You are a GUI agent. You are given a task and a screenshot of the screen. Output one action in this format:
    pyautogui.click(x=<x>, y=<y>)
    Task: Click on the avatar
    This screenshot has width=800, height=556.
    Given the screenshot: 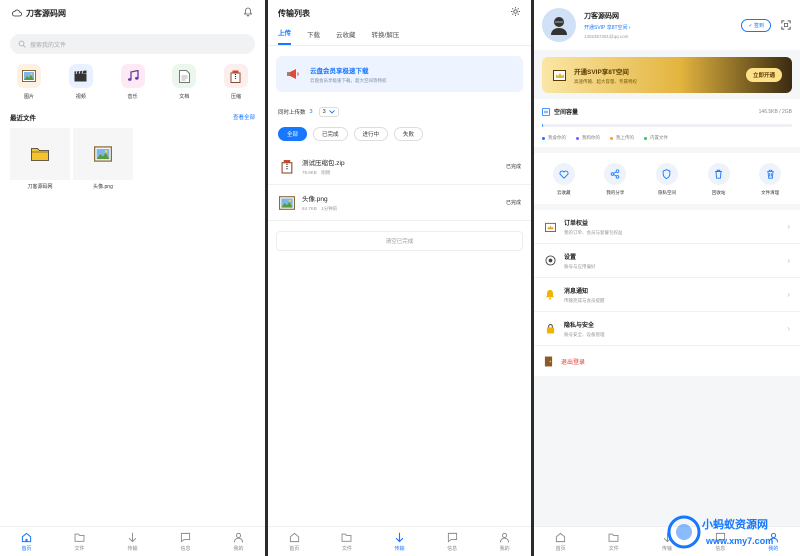 What is the action you would take?
    pyautogui.click(x=559, y=25)
    